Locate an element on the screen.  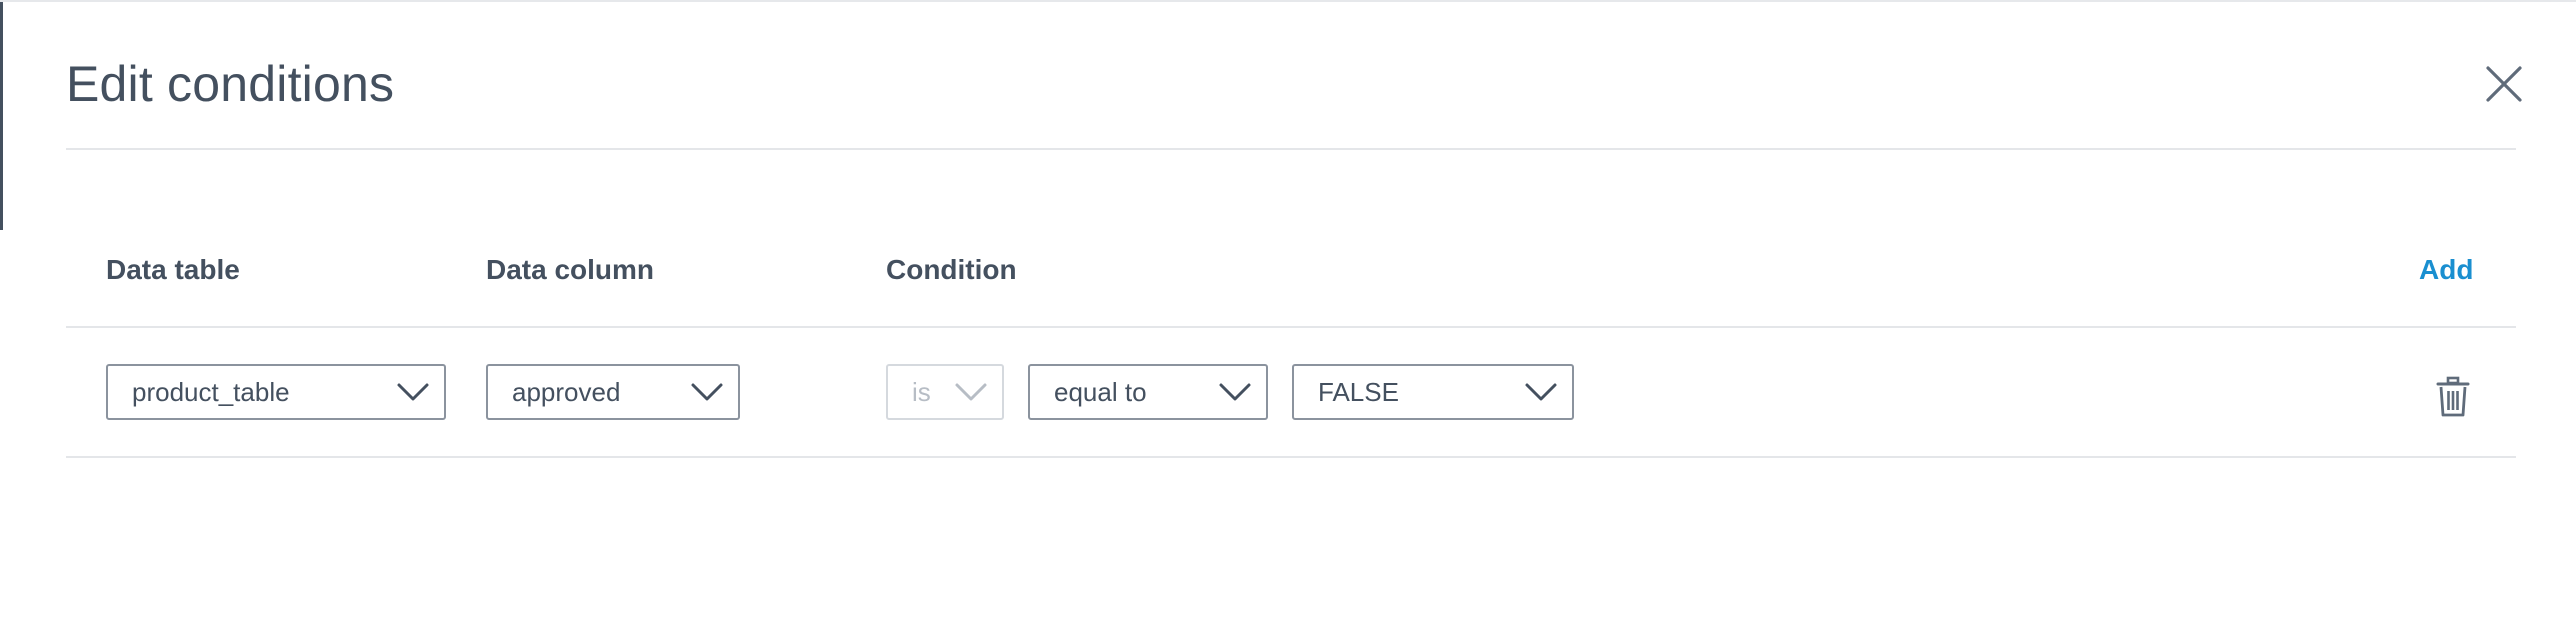
column-header-condition: Condition is located at coordinates (951, 269).